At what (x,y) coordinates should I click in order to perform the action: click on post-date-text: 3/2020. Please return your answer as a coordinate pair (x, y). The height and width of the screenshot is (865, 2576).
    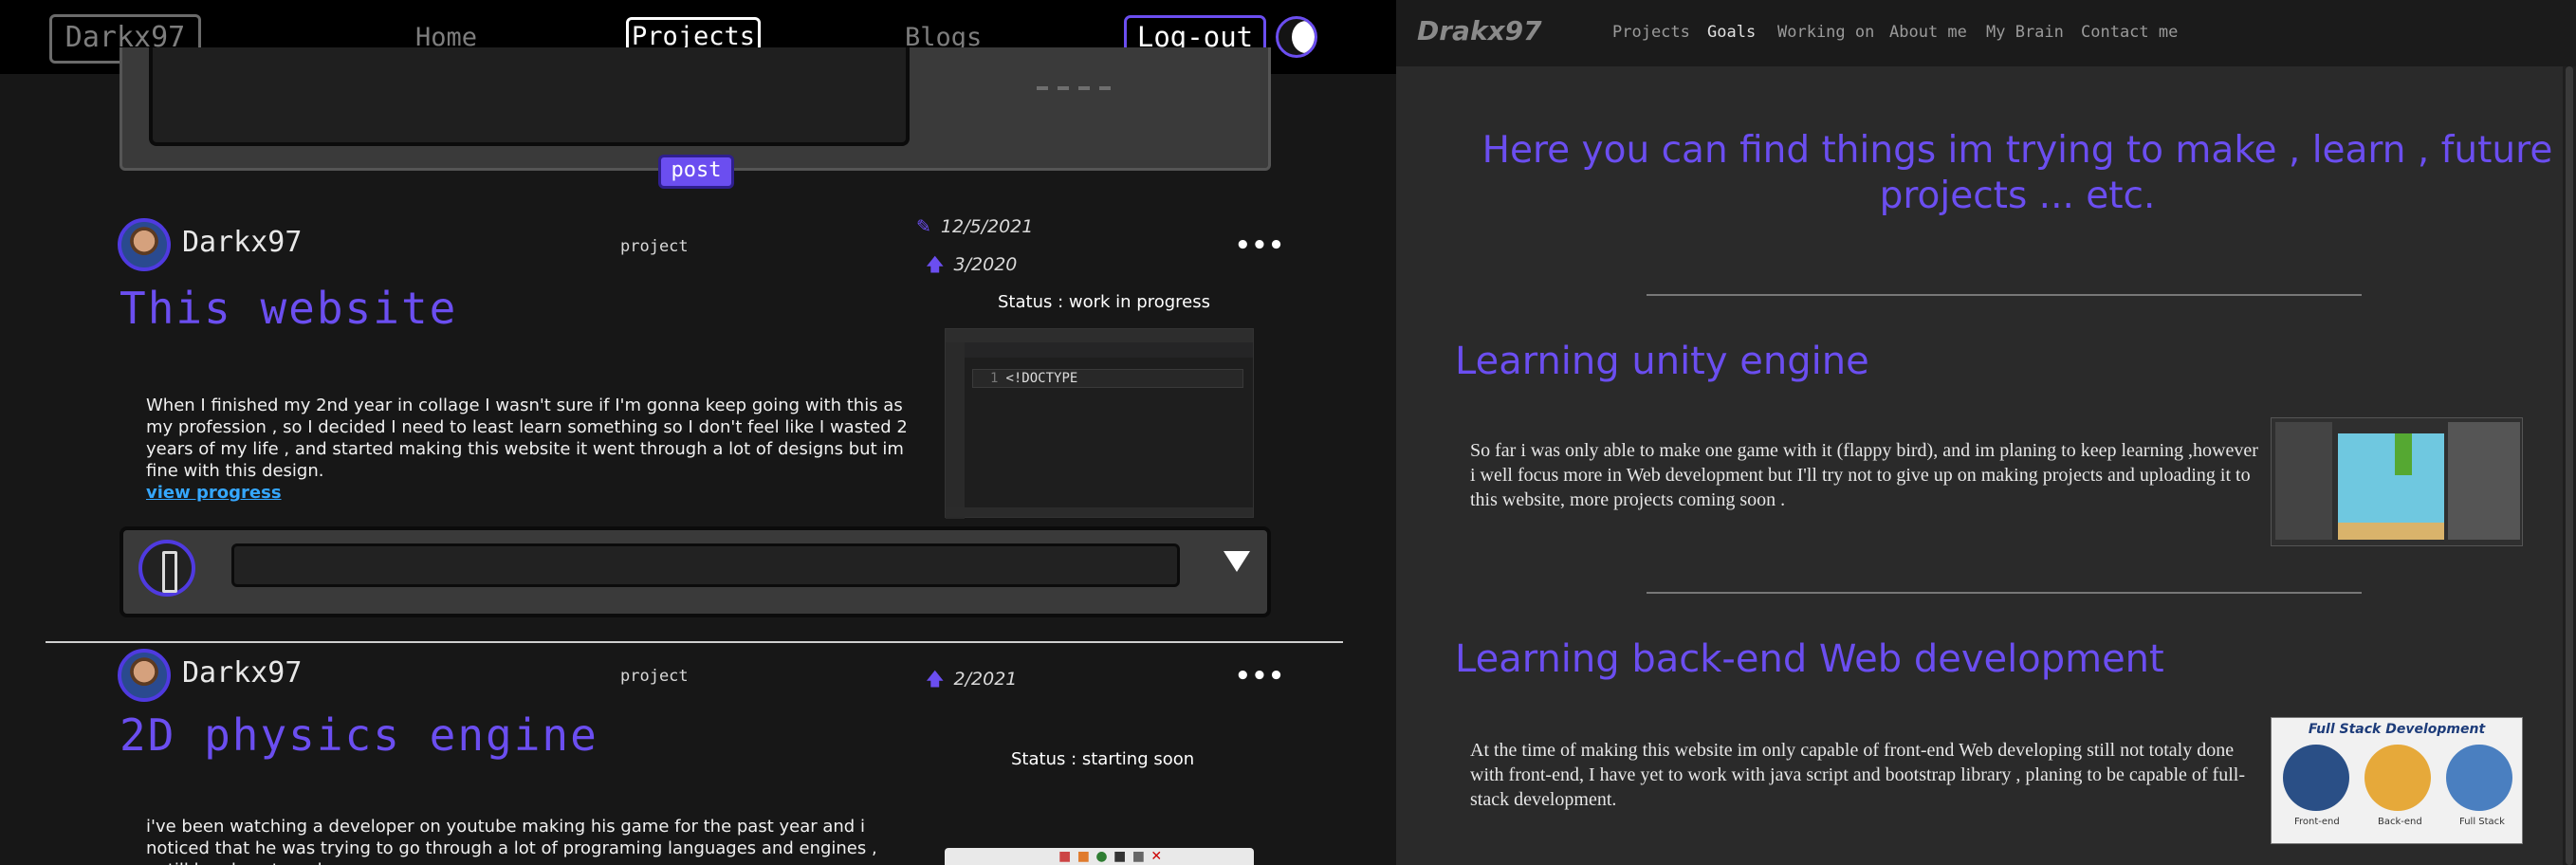
    Looking at the image, I should click on (985, 264).